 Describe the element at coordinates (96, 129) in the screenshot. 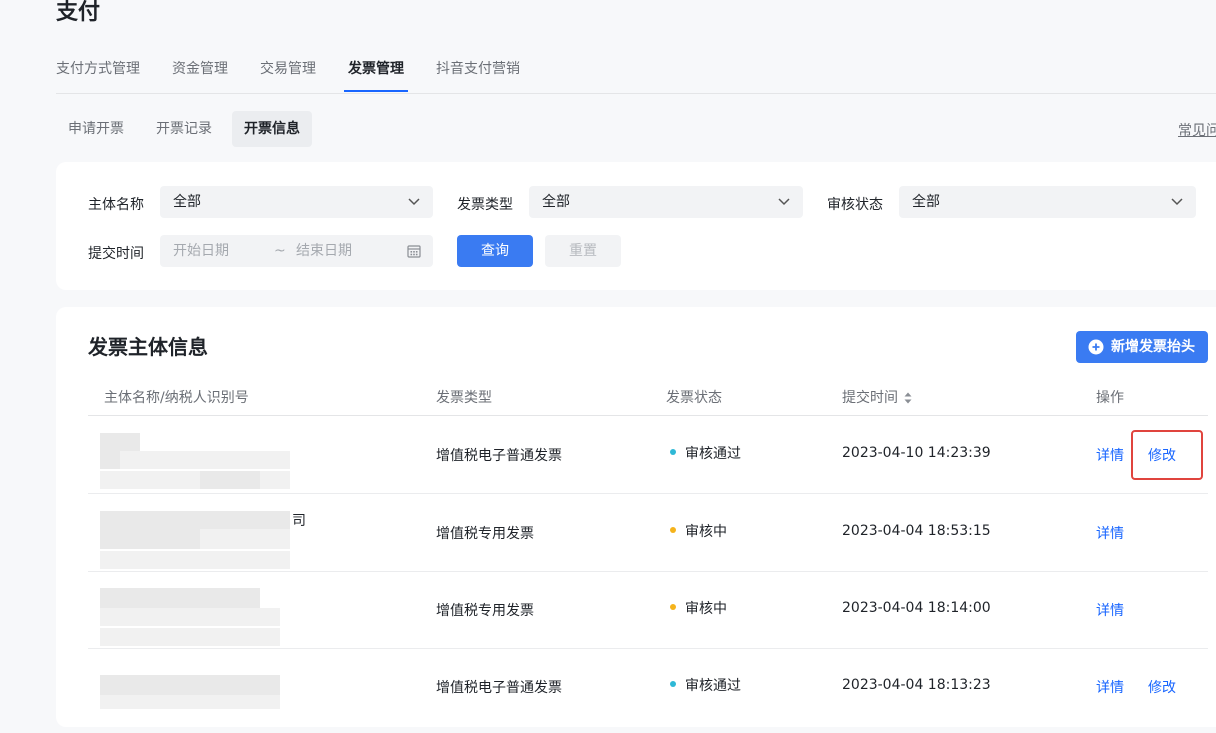

I see `subtab-apply-invoice: 申请开票` at that location.